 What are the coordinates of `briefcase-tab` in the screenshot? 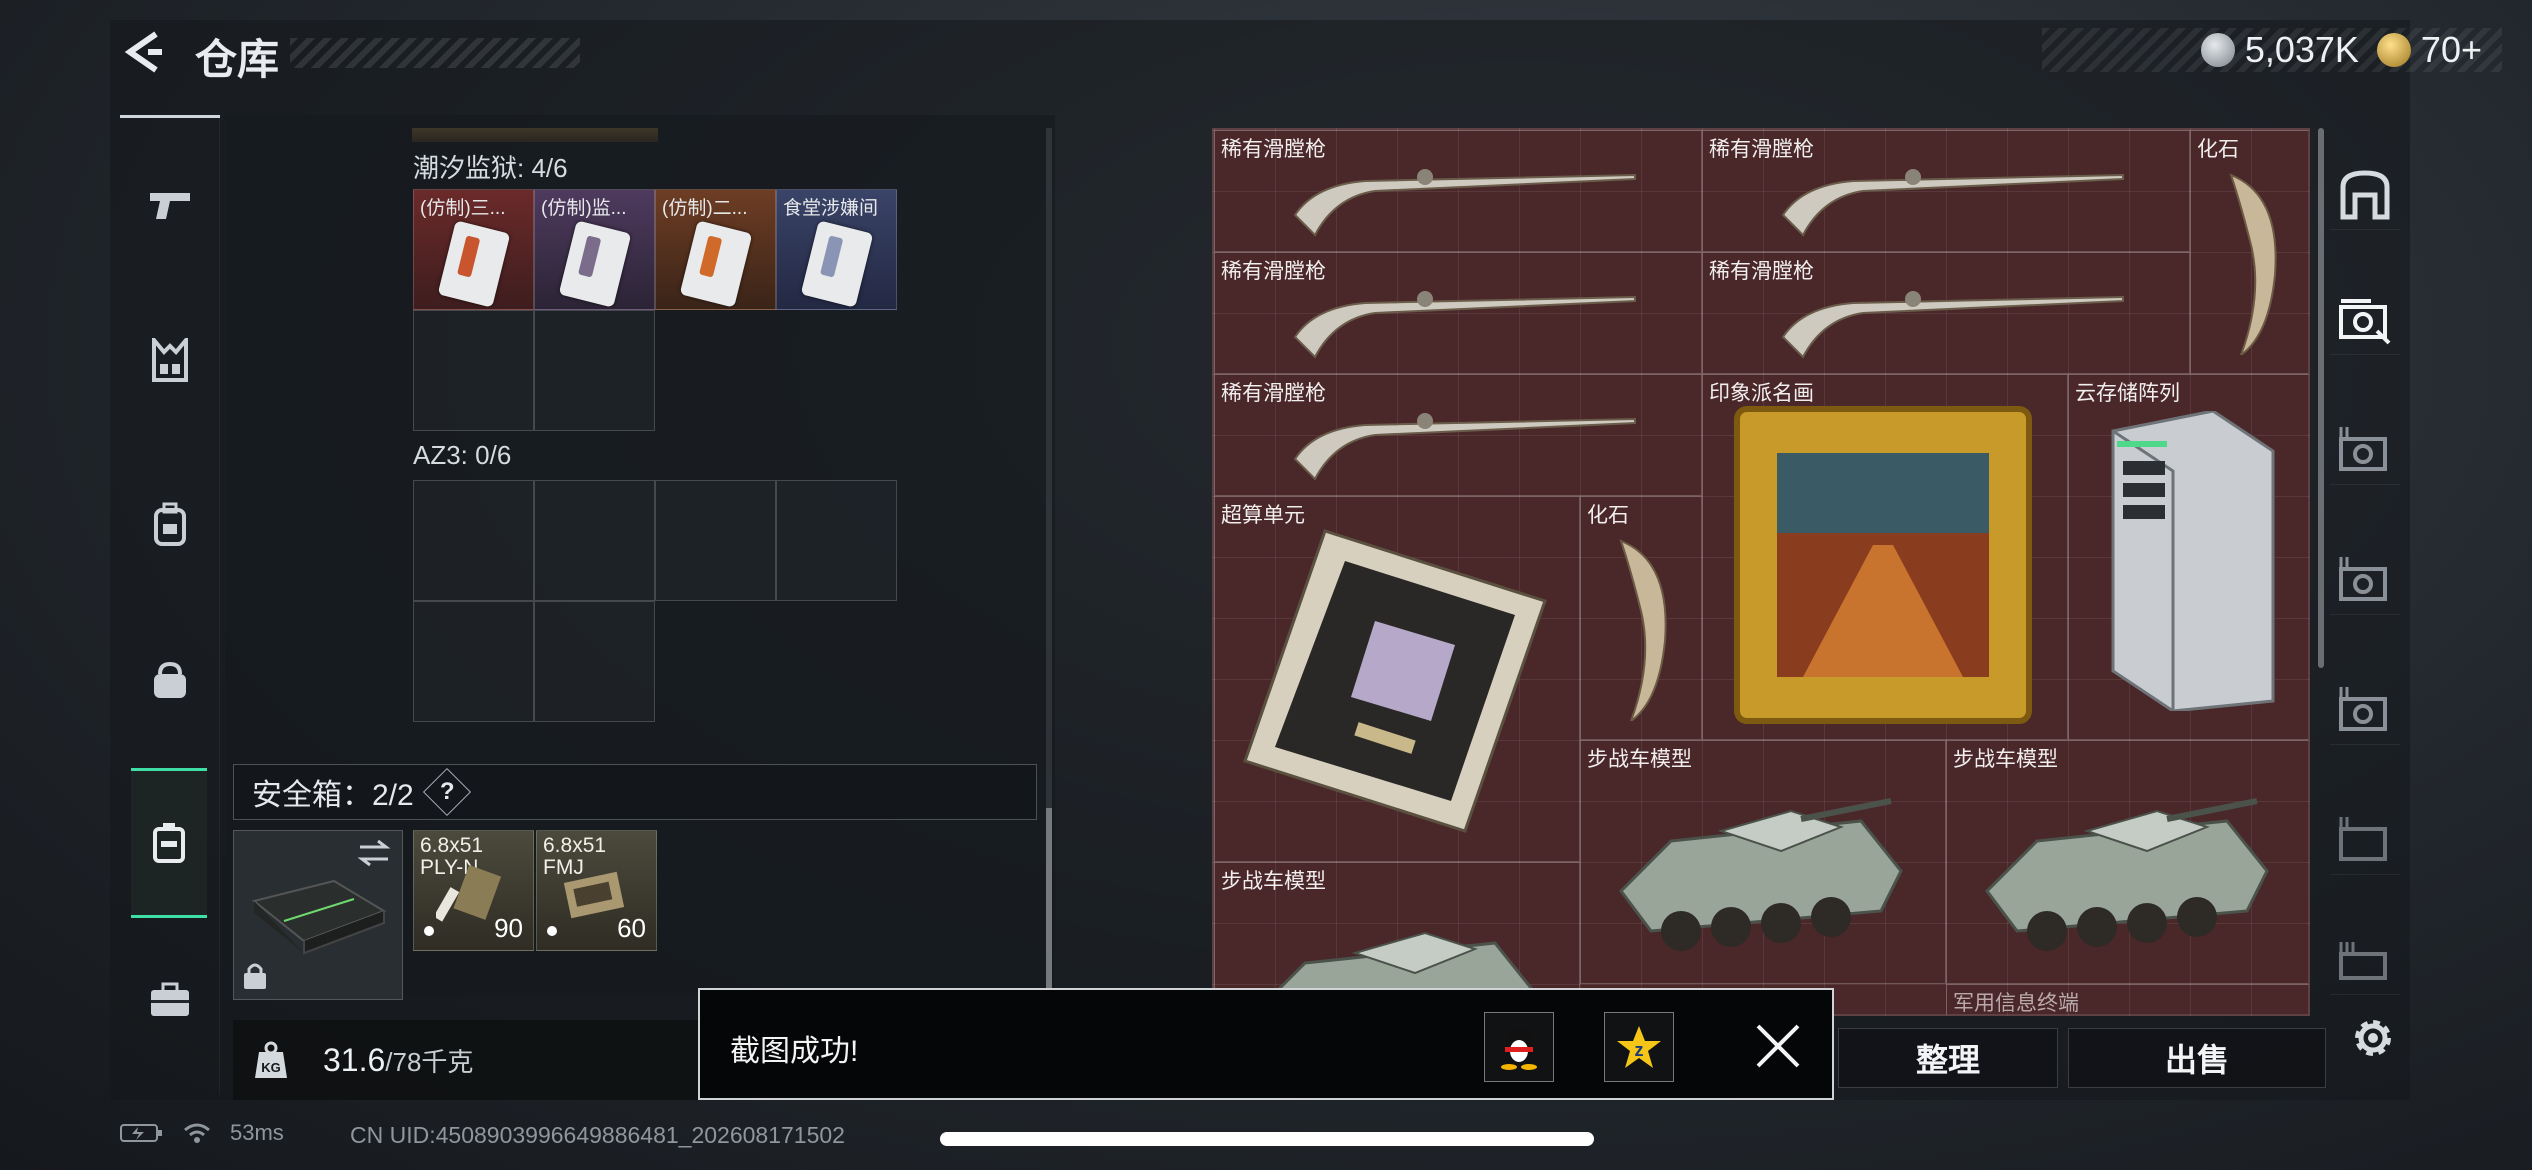 It's located at (170, 1000).